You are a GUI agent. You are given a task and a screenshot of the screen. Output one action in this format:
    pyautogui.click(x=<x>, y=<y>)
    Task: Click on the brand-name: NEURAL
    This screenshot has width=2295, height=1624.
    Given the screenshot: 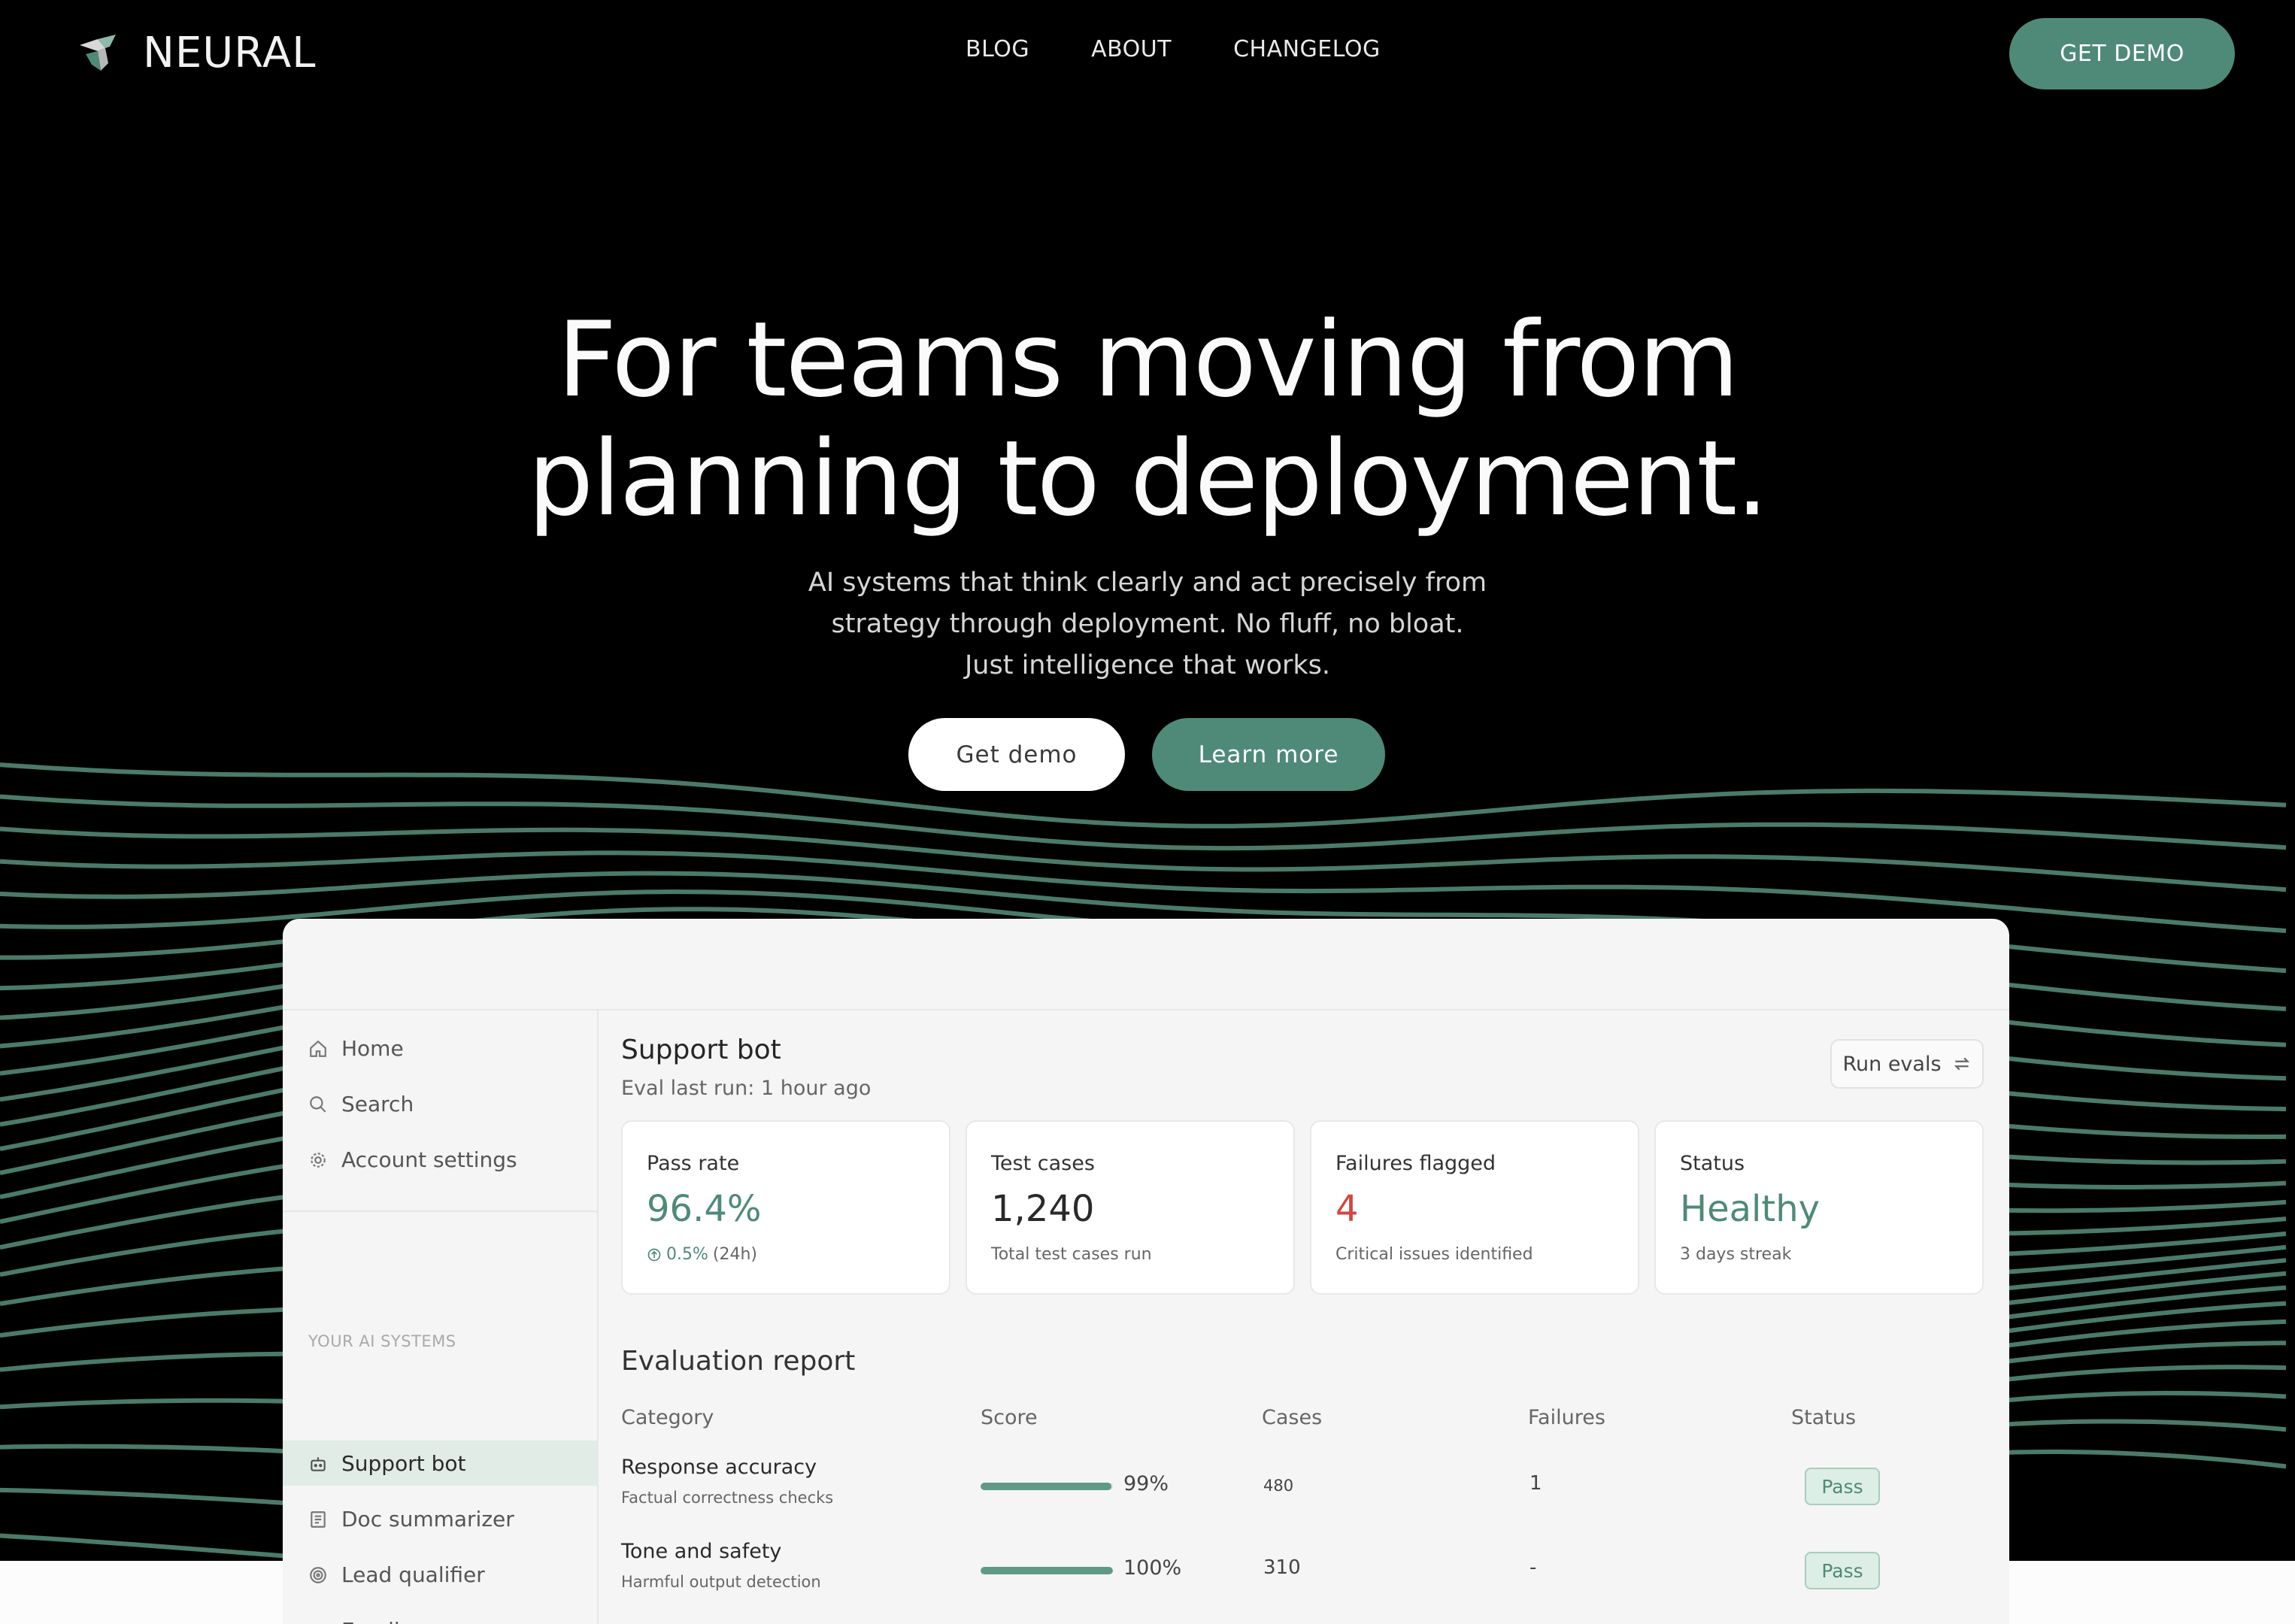 What is the action you would take?
    pyautogui.click(x=230, y=53)
    